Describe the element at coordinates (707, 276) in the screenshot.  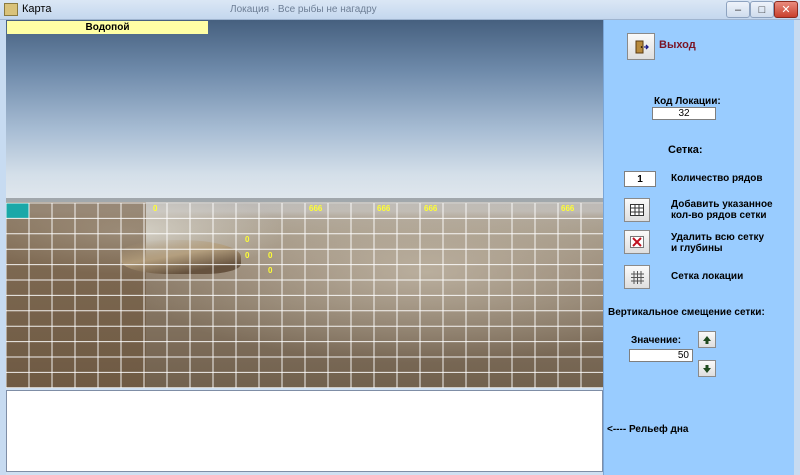
I see `location-grid-label: Сетка локации` at that location.